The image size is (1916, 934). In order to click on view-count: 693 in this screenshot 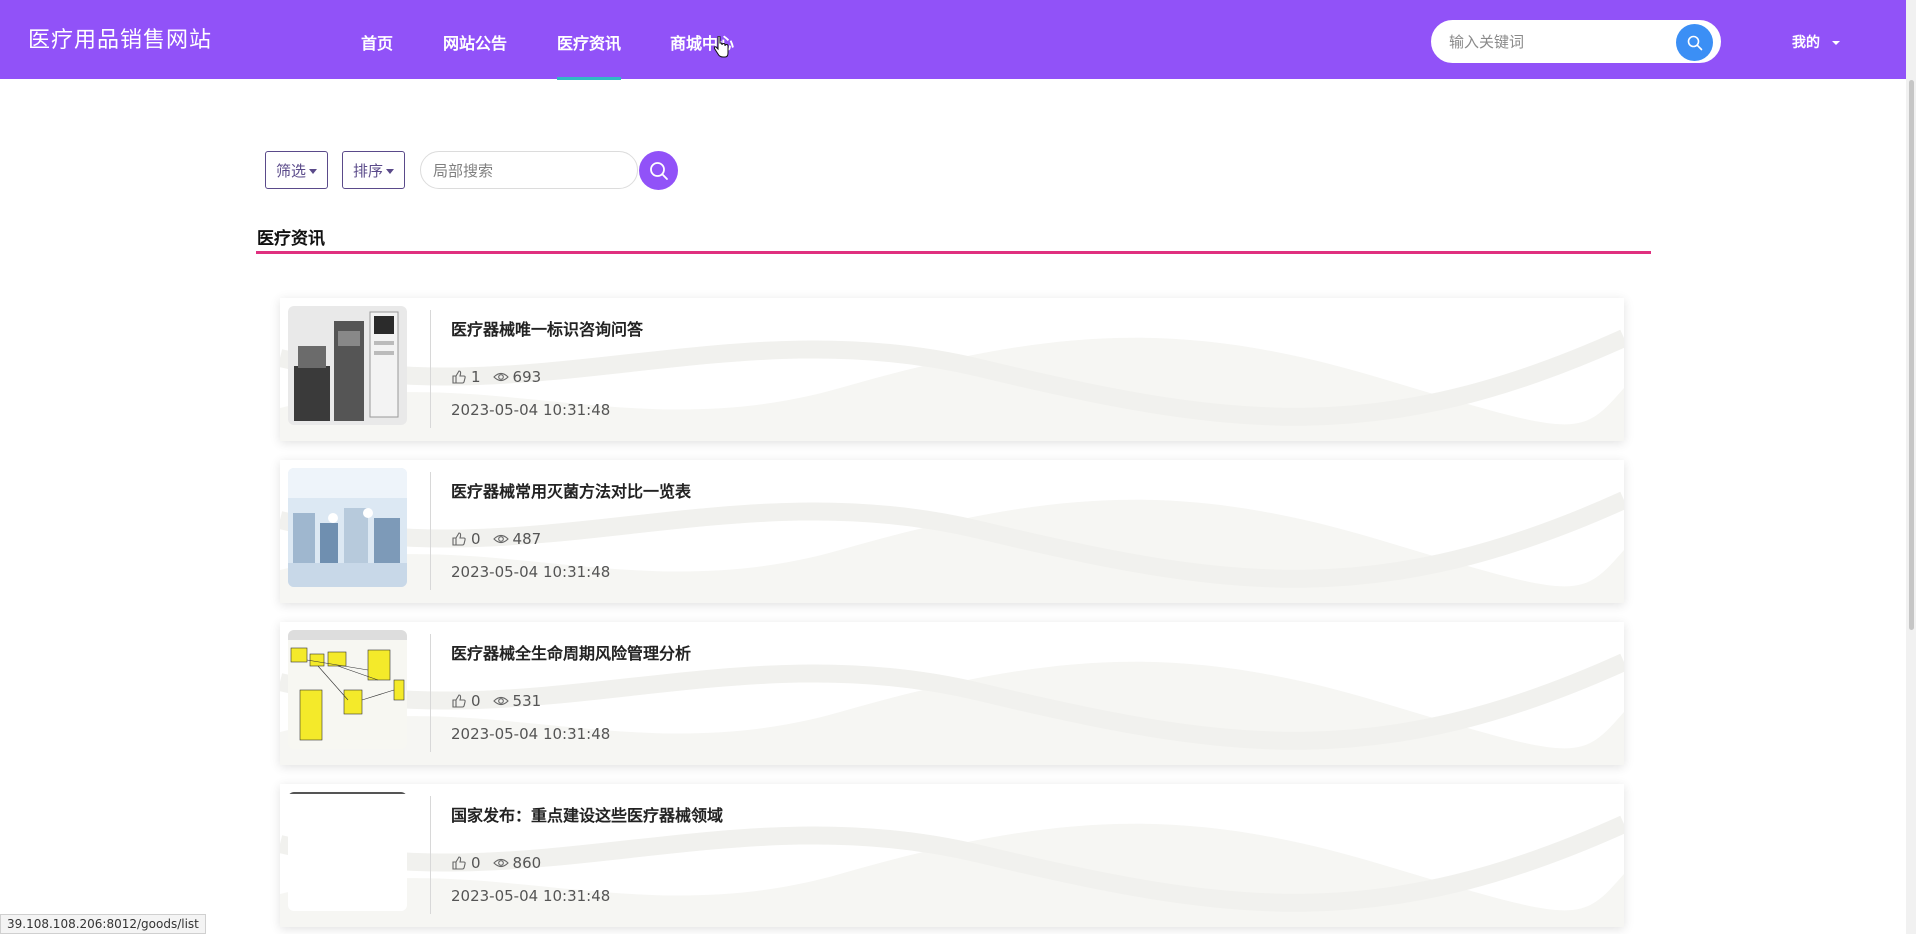, I will do `click(527, 377)`.